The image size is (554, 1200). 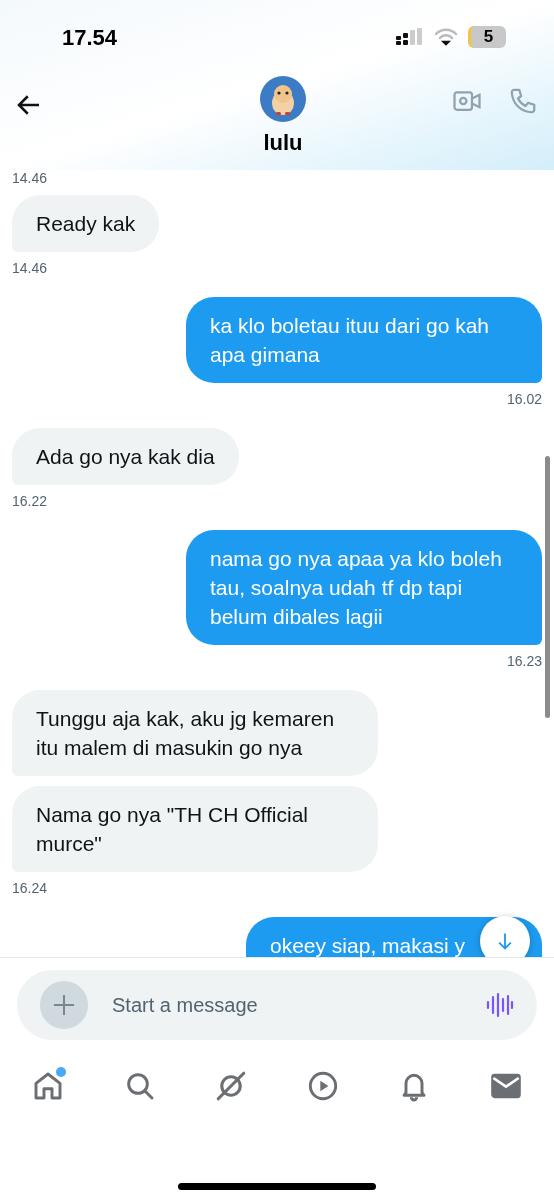 I want to click on message-time: 16.22, so click(x=30, y=501).